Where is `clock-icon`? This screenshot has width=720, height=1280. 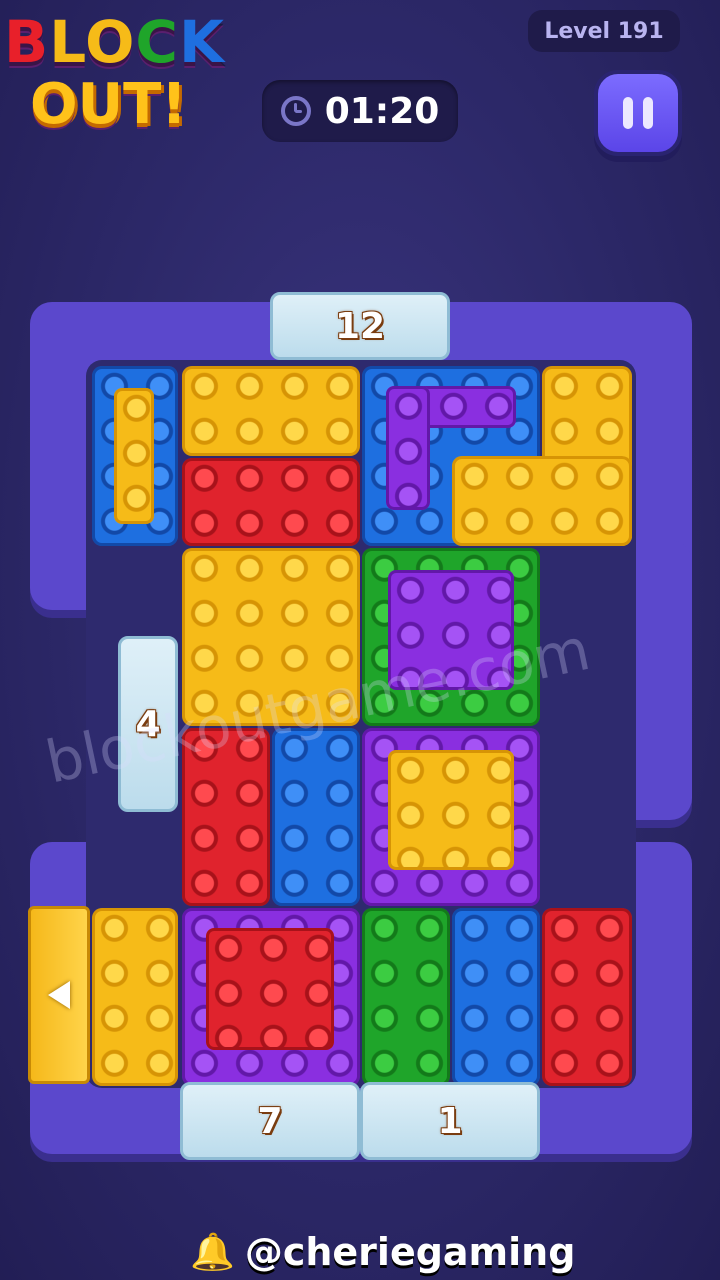
clock-icon is located at coordinates (295, 111).